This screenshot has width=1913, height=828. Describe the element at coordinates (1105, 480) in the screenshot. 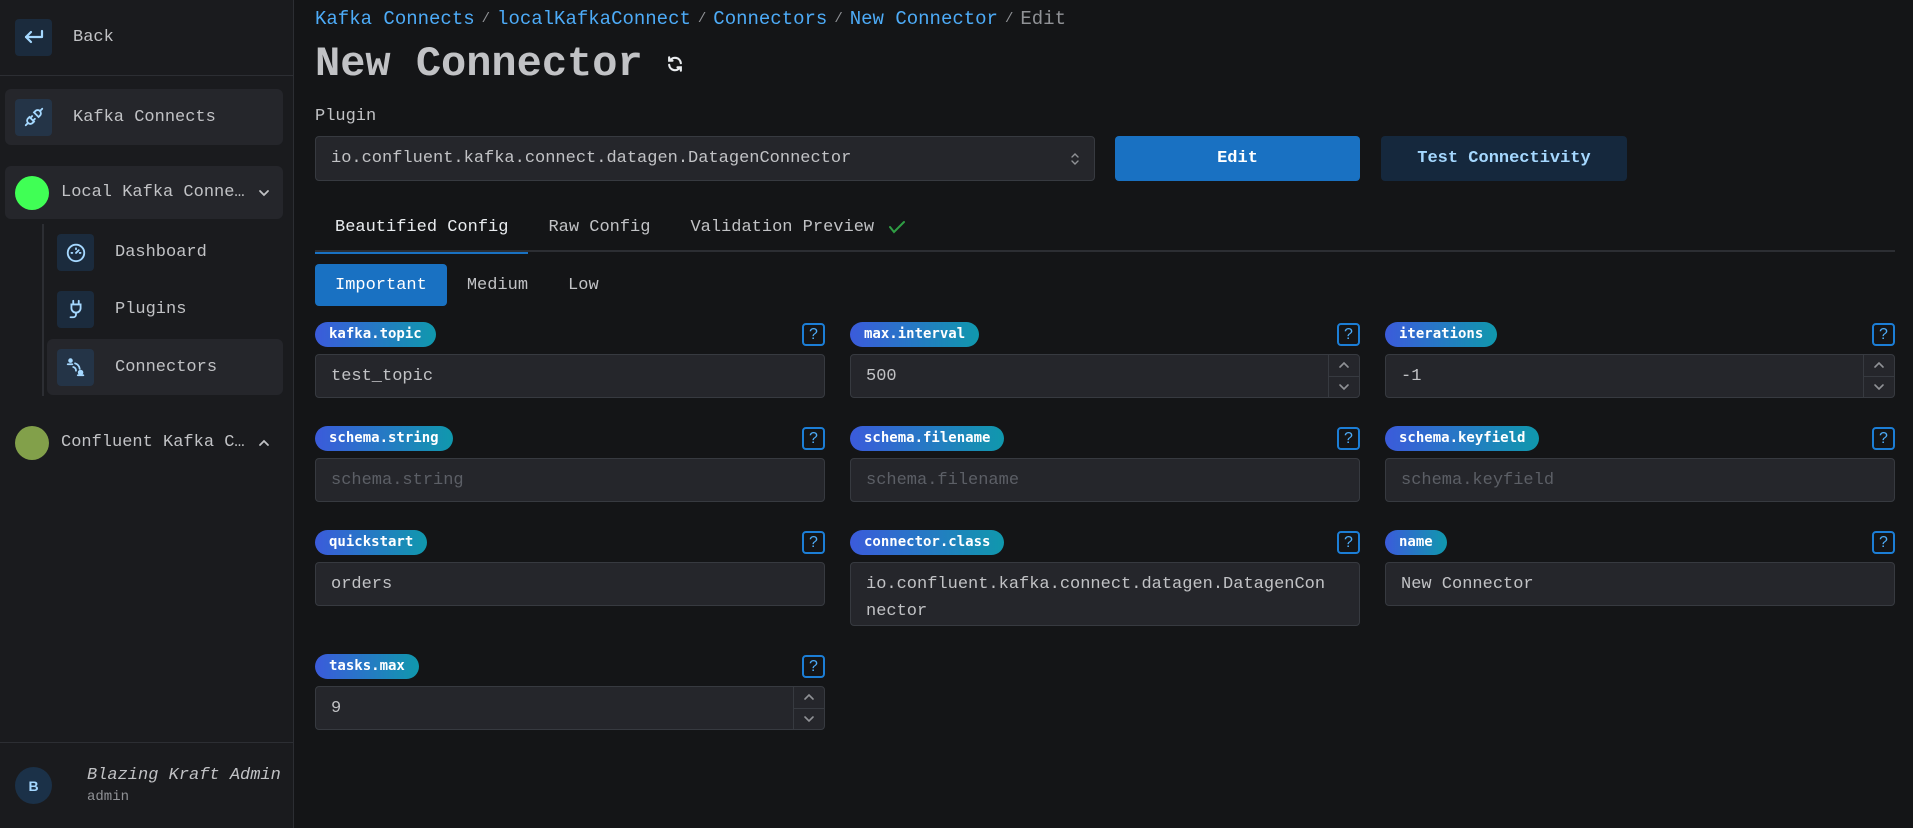

I see `schema-filename-input: schema.filename` at that location.